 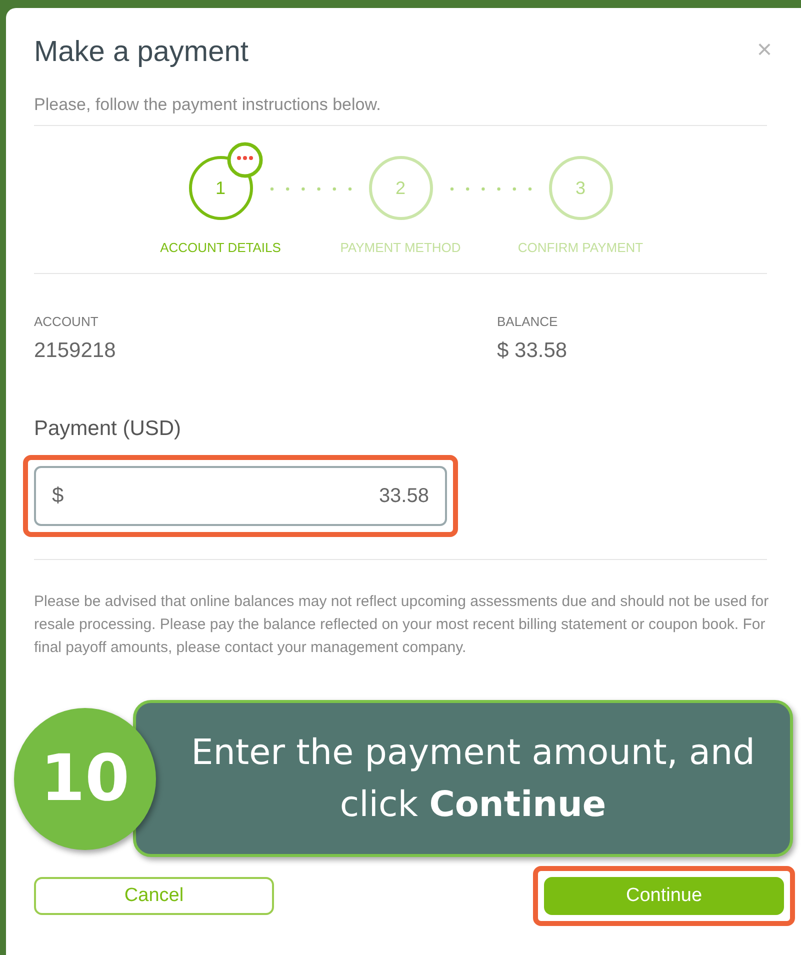 I want to click on payment-label: Payment (USD), so click(x=108, y=429).